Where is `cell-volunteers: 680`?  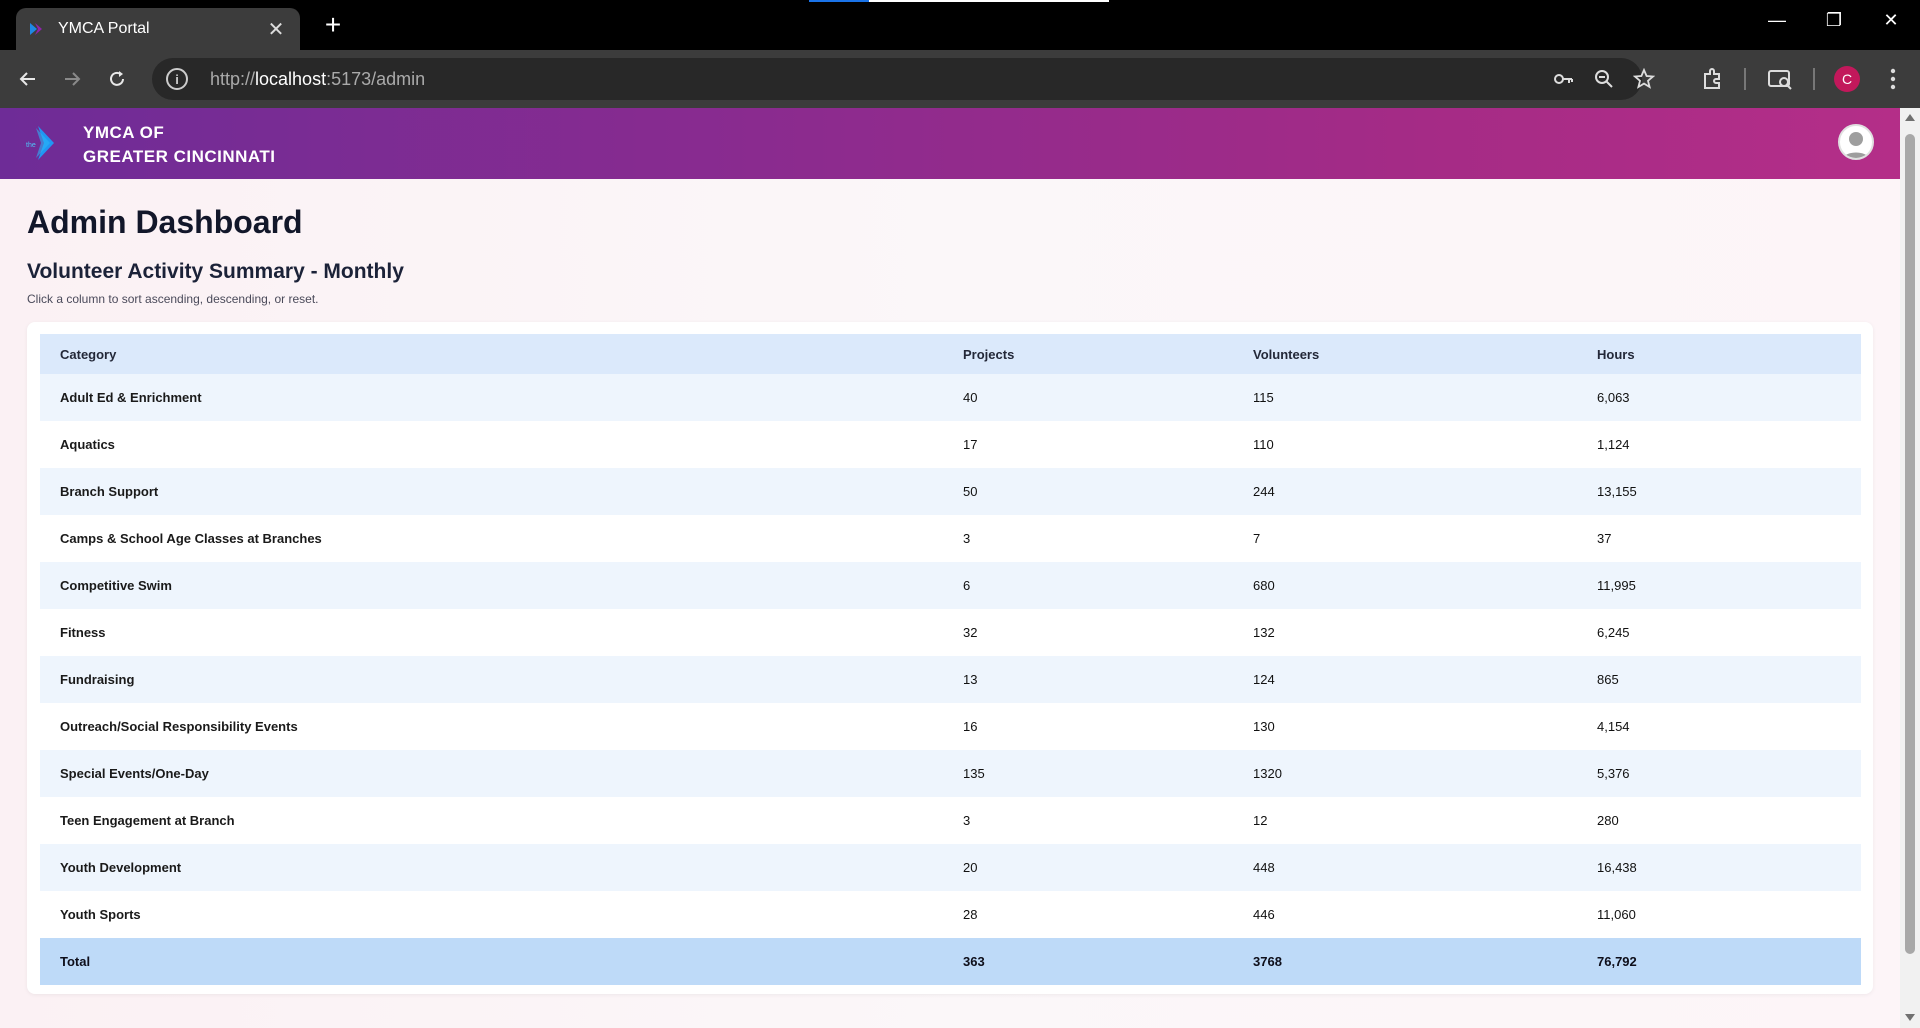 cell-volunteers: 680 is located at coordinates (1264, 585).